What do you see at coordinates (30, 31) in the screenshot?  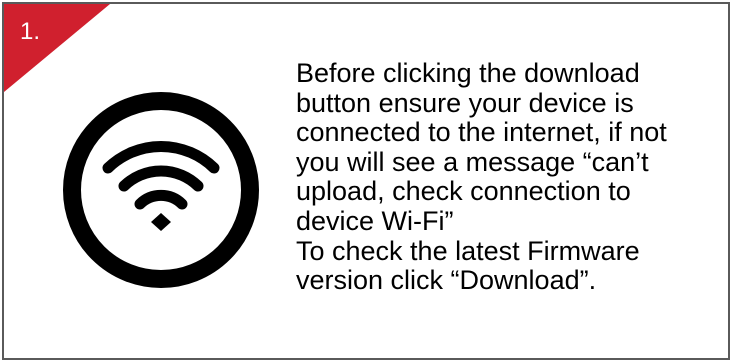 I see `step-number: 1.` at bounding box center [30, 31].